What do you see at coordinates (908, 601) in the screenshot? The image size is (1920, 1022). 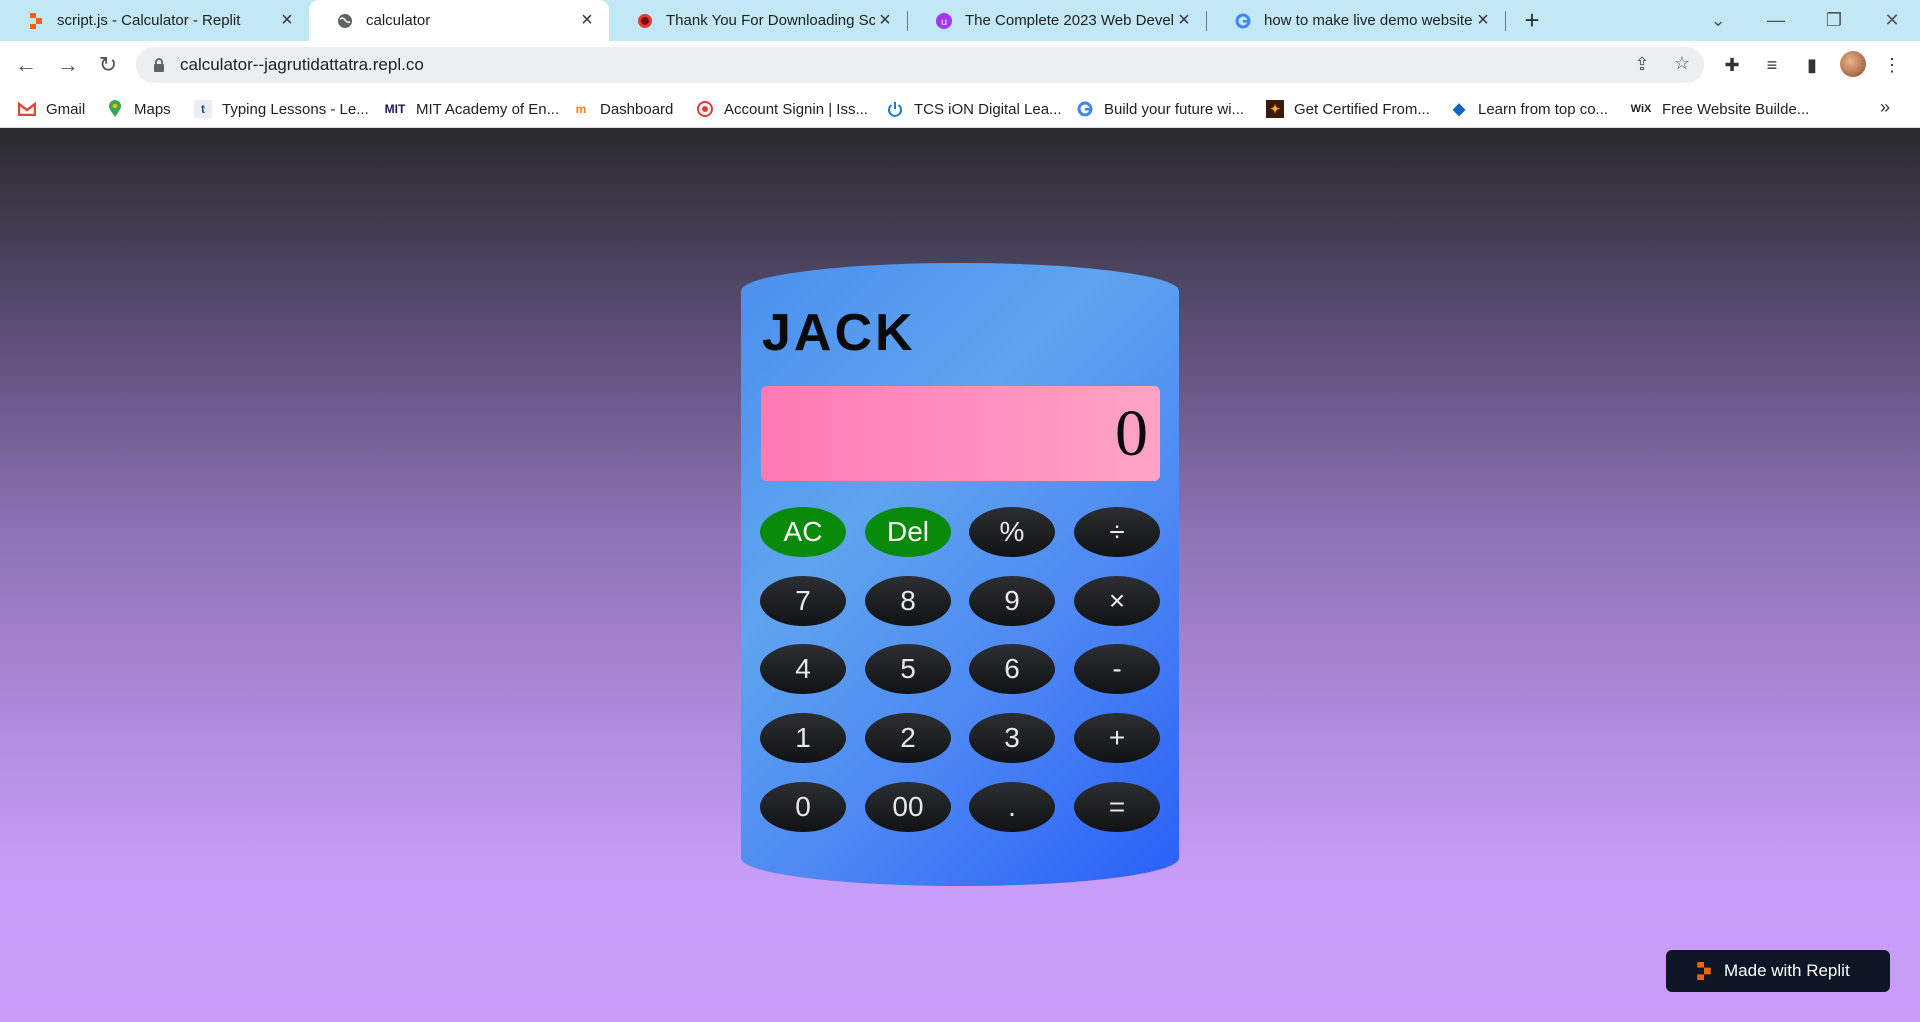 I see `key-8: 8` at bounding box center [908, 601].